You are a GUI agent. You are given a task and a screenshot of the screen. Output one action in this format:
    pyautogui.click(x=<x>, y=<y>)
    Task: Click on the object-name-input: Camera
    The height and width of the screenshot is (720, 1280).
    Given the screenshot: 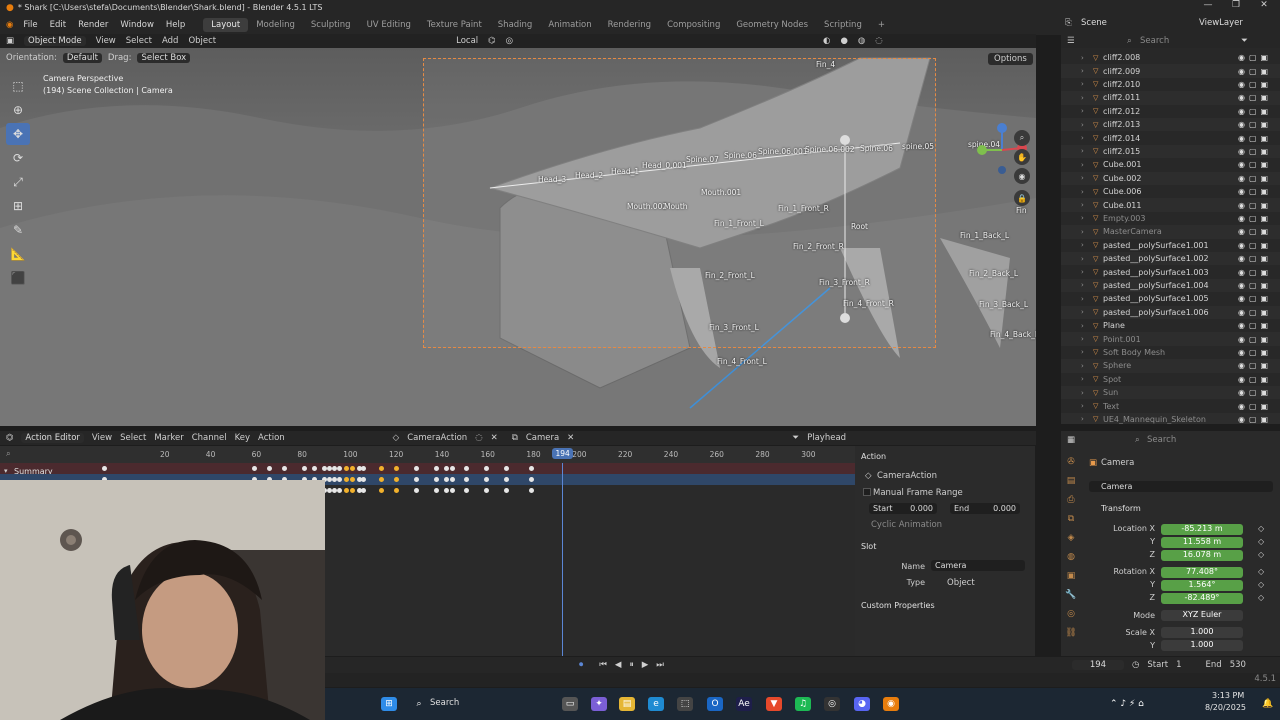 What is the action you would take?
    pyautogui.click(x=1181, y=486)
    